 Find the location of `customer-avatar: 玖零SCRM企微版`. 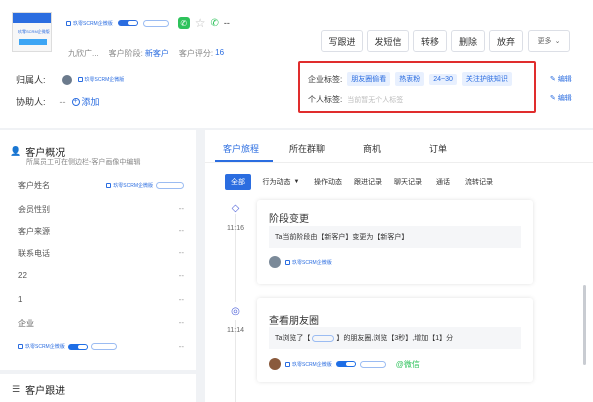

customer-avatar: 玖零SCRM企微版 is located at coordinates (32, 32).